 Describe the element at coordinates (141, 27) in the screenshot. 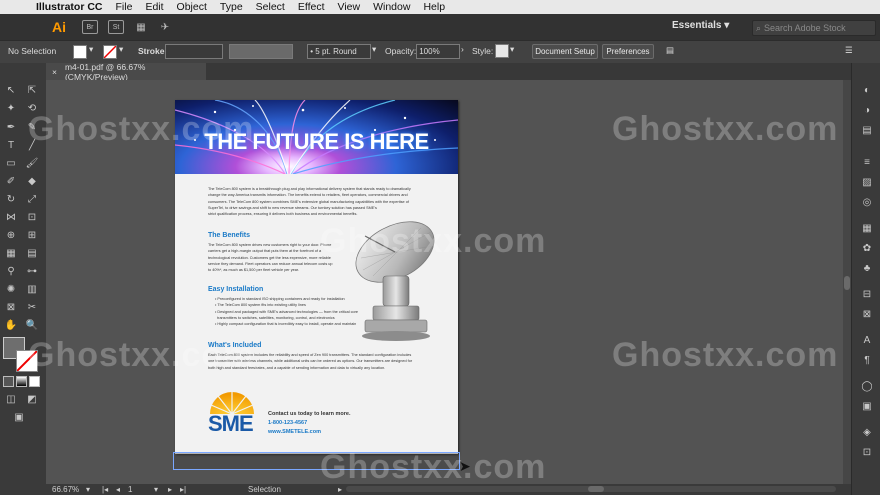

I see `arrange-documents-icon: ▦` at that location.